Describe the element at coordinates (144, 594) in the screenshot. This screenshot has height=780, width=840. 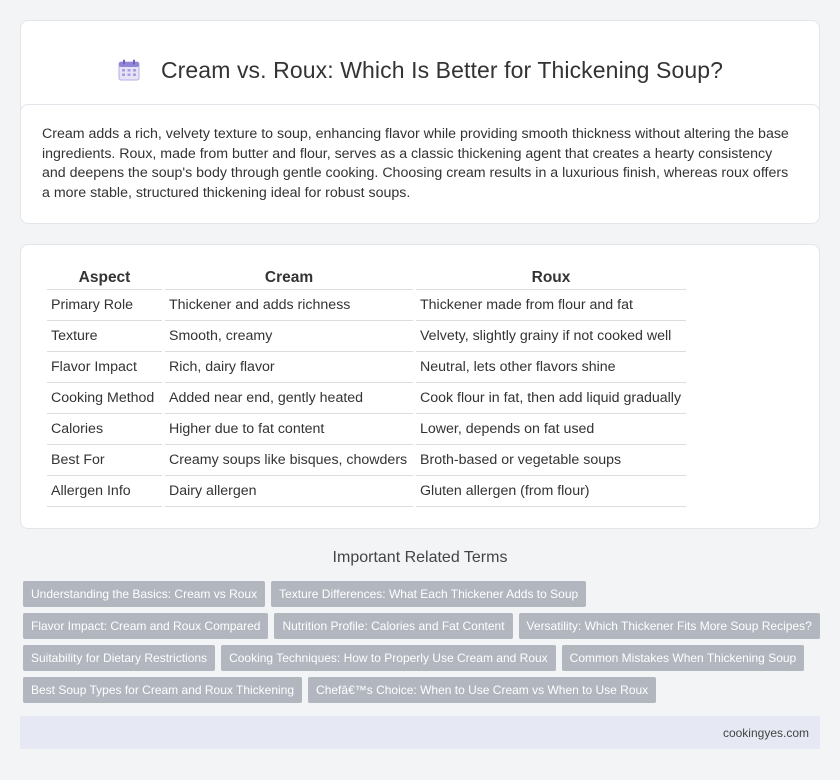
I see `related-term-tag: Understanding the Basics: Cream vs Roux` at that location.